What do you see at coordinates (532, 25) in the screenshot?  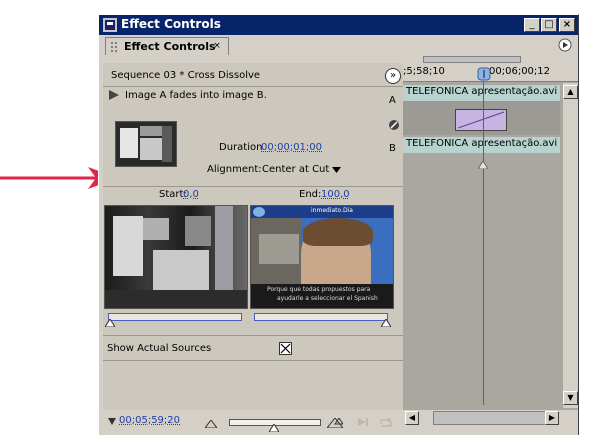 I see `minimize-button: _` at bounding box center [532, 25].